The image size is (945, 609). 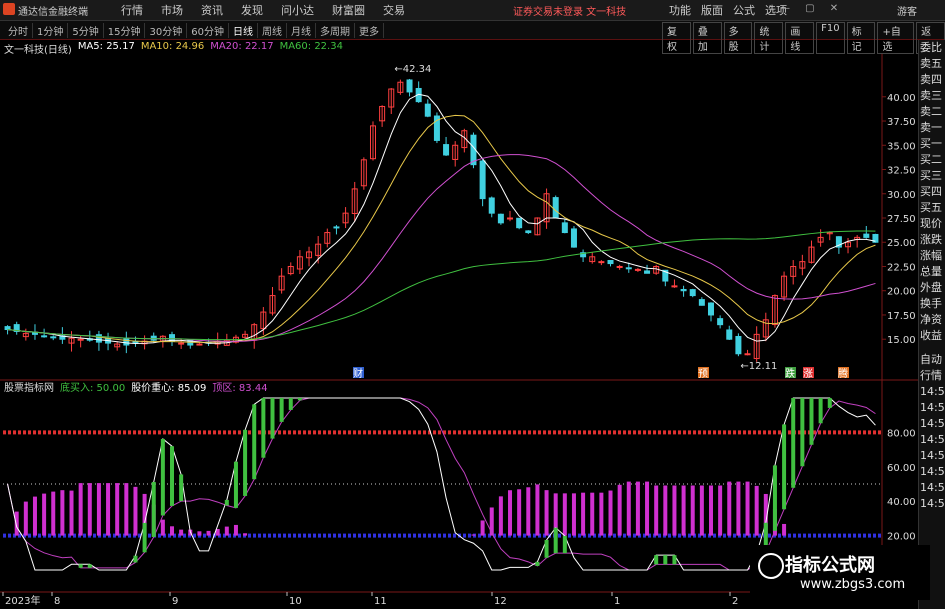 I want to click on login-notice: 证券交易未登录 文一科技, so click(x=569, y=10).